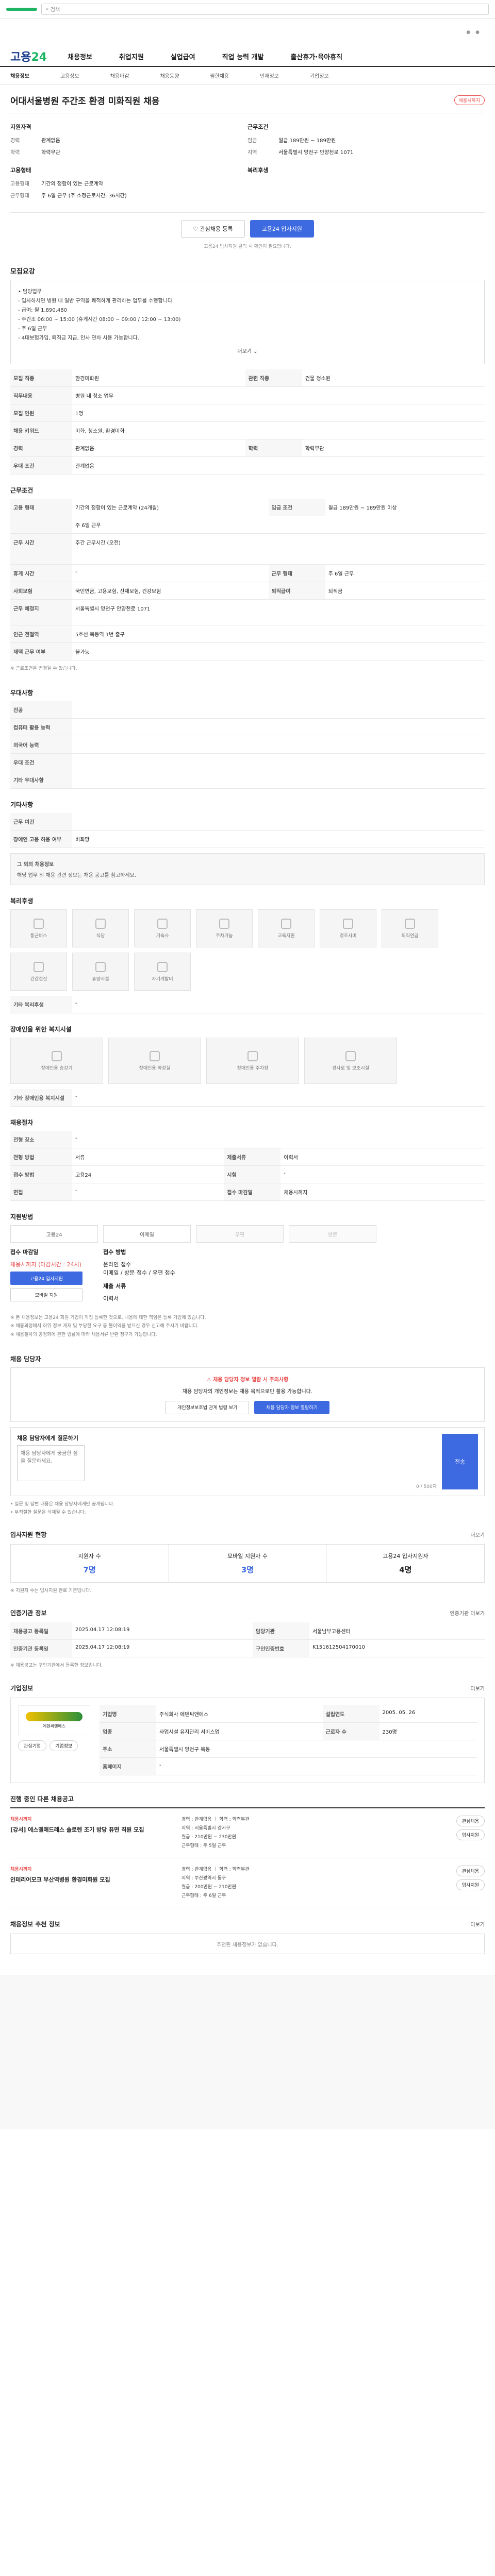 This screenshot has width=495, height=2576. What do you see at coordinates (20, 170) in the screenshot?
I see `summary-head: 고용형태` at bounding box center [20, 170].